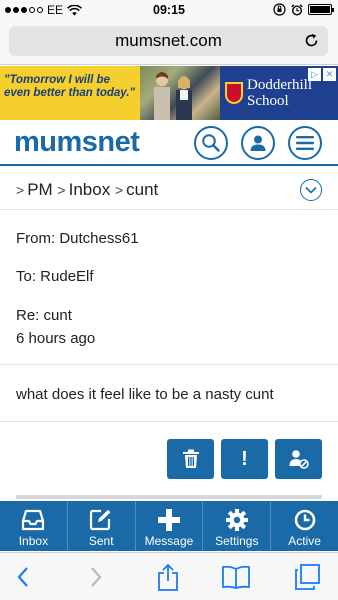  I want to click on chevron-down-icon, so click(311, 190).